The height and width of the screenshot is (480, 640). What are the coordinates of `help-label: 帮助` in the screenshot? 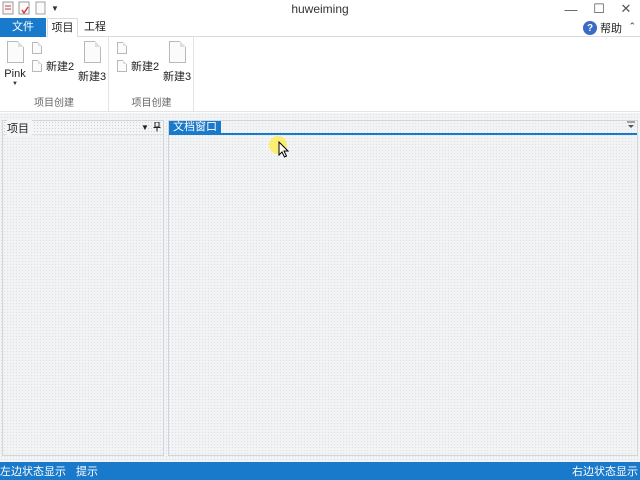 It's located at (611, 29).